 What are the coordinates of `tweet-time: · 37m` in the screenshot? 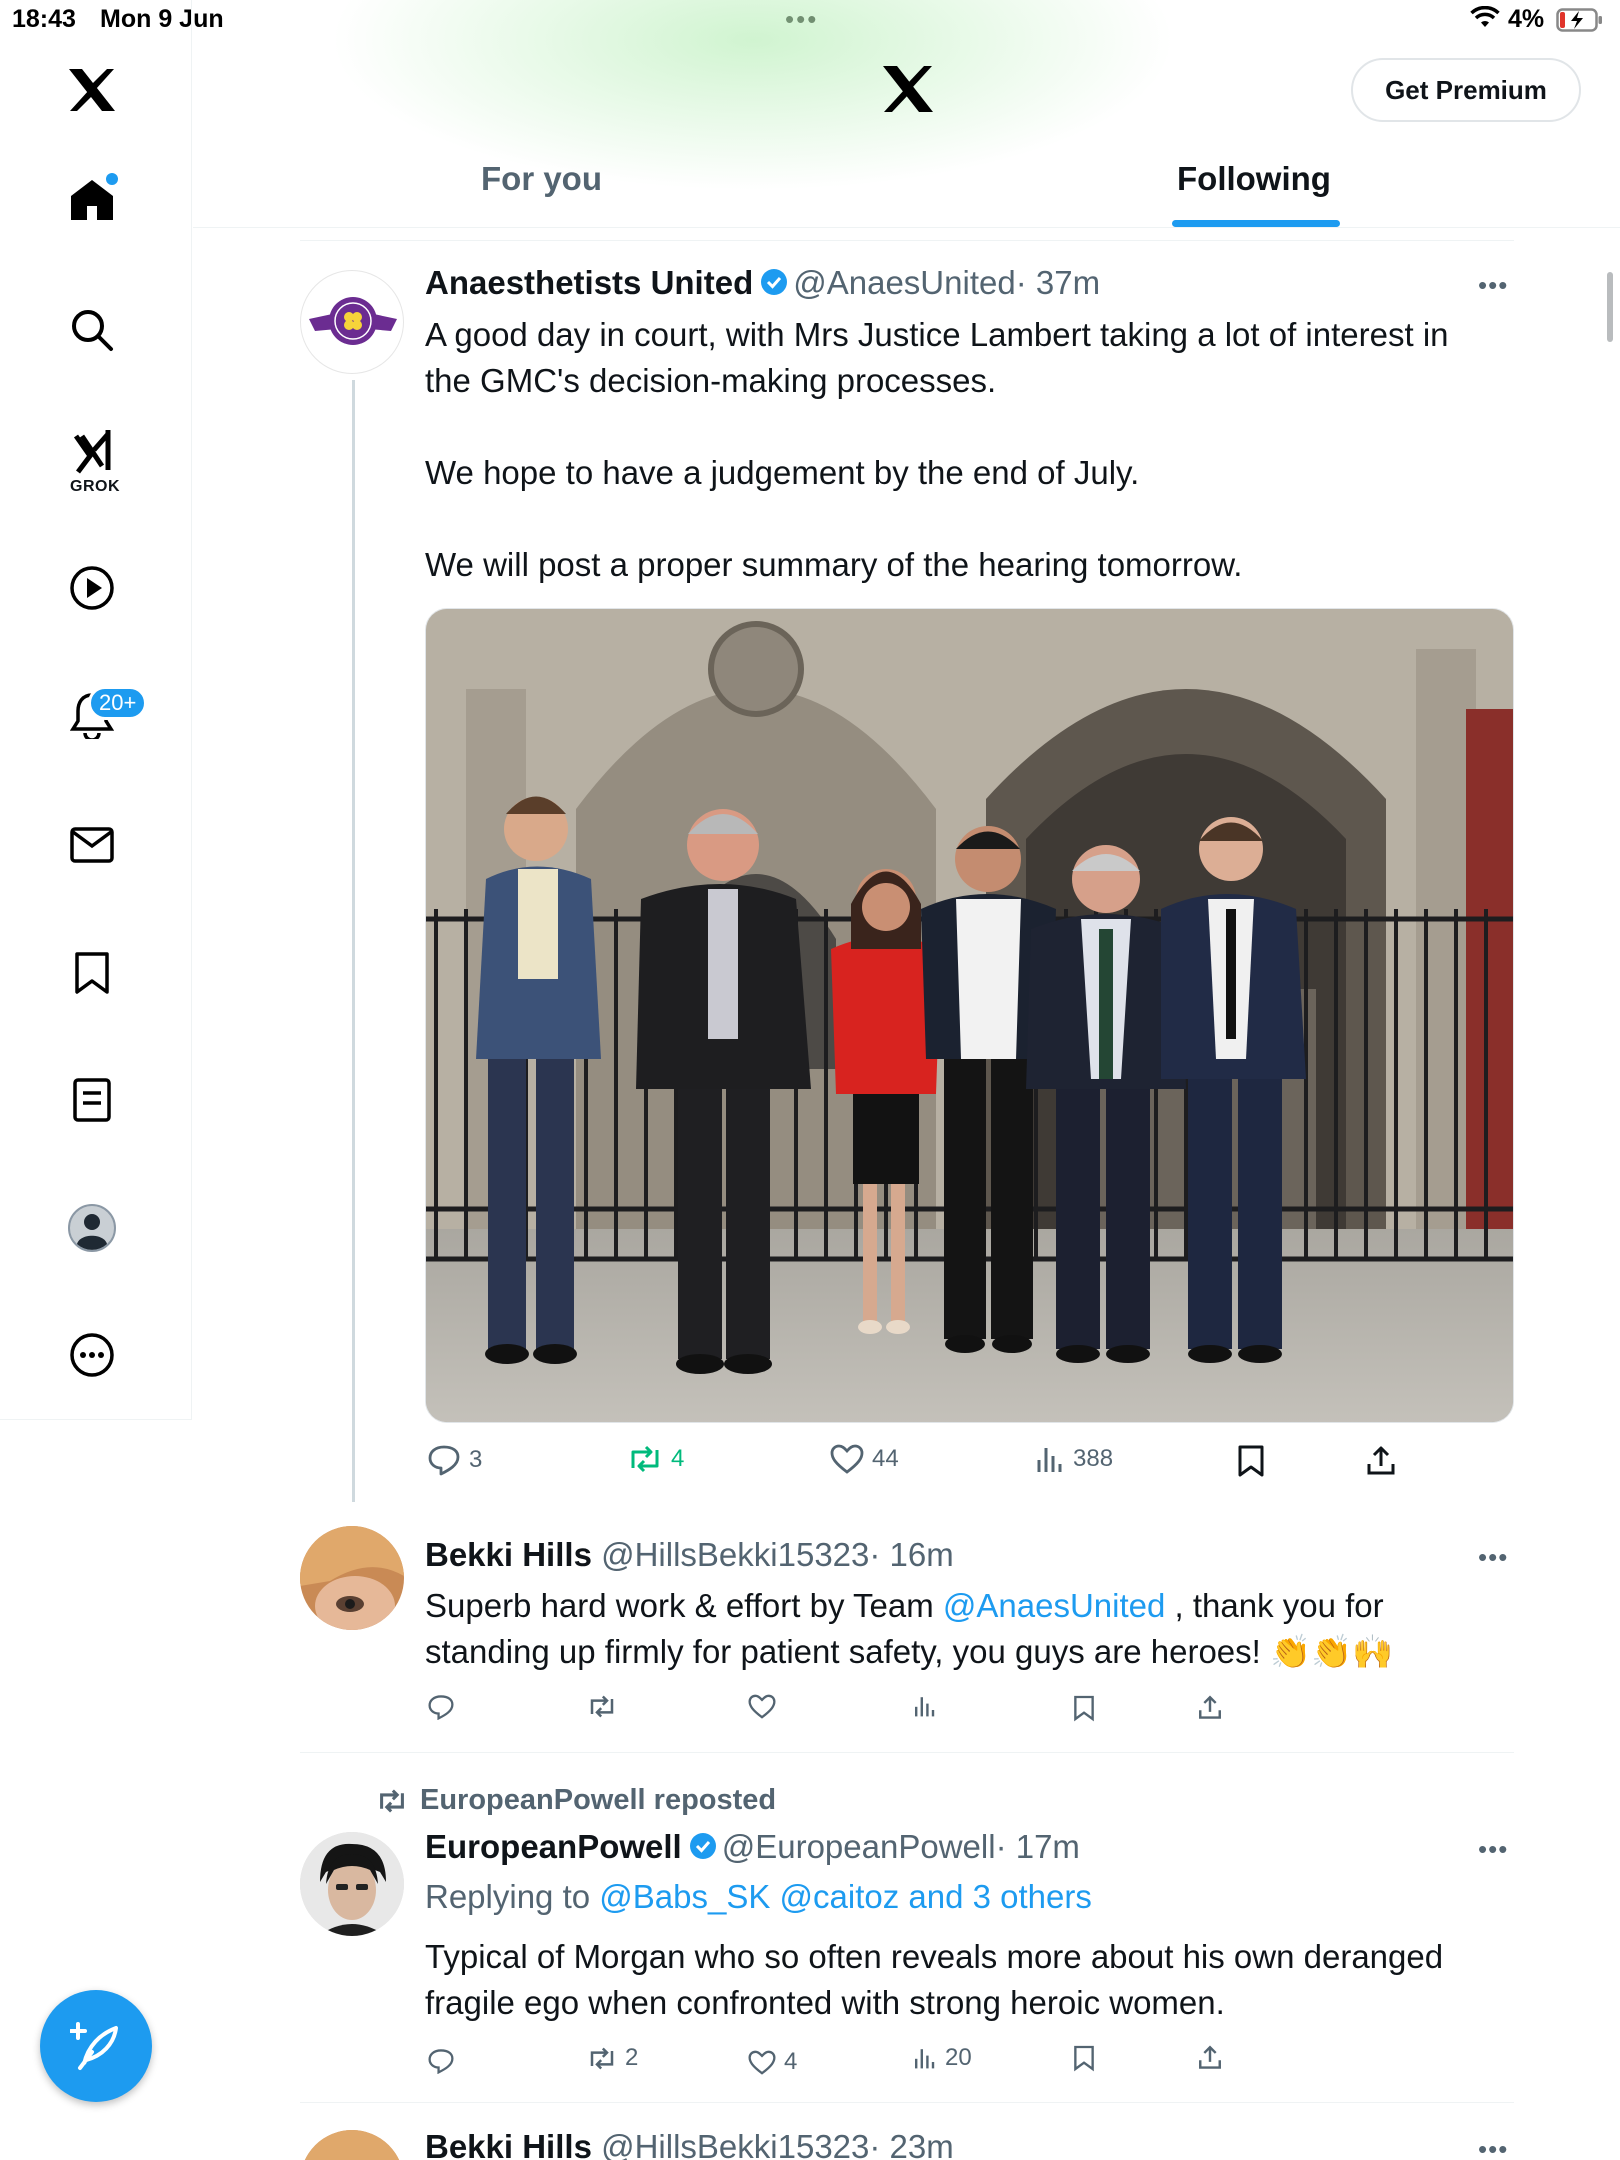 It's located at (1058, 282).